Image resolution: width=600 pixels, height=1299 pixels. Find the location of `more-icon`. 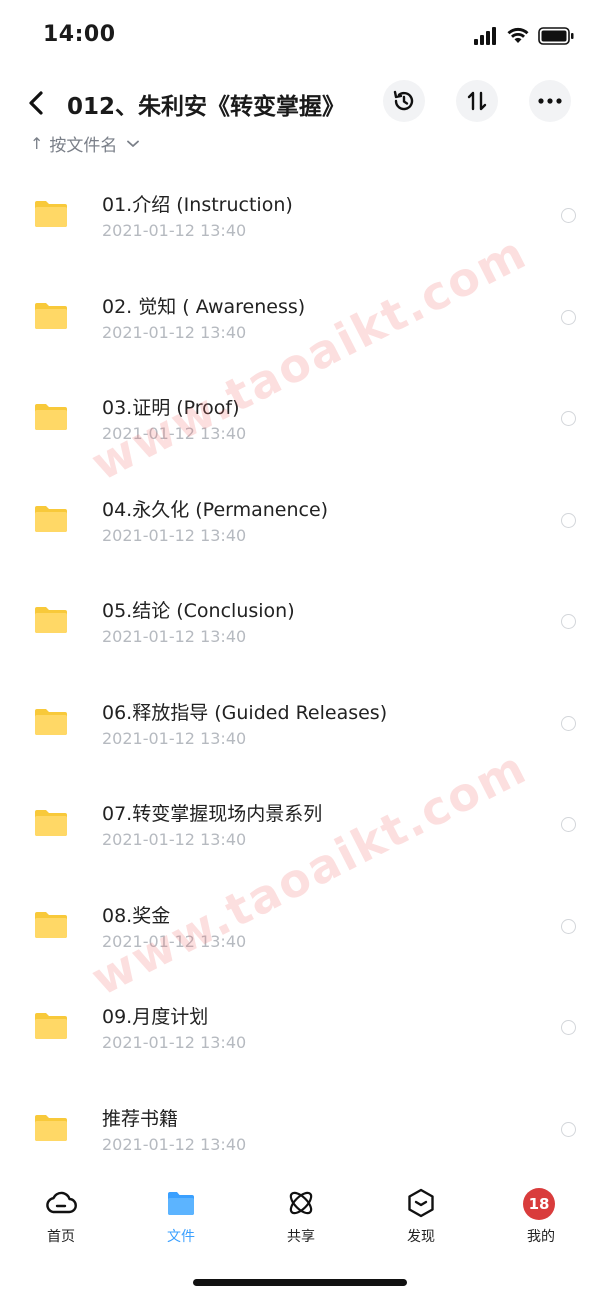

more-icon is located at coordinates (550, 101).